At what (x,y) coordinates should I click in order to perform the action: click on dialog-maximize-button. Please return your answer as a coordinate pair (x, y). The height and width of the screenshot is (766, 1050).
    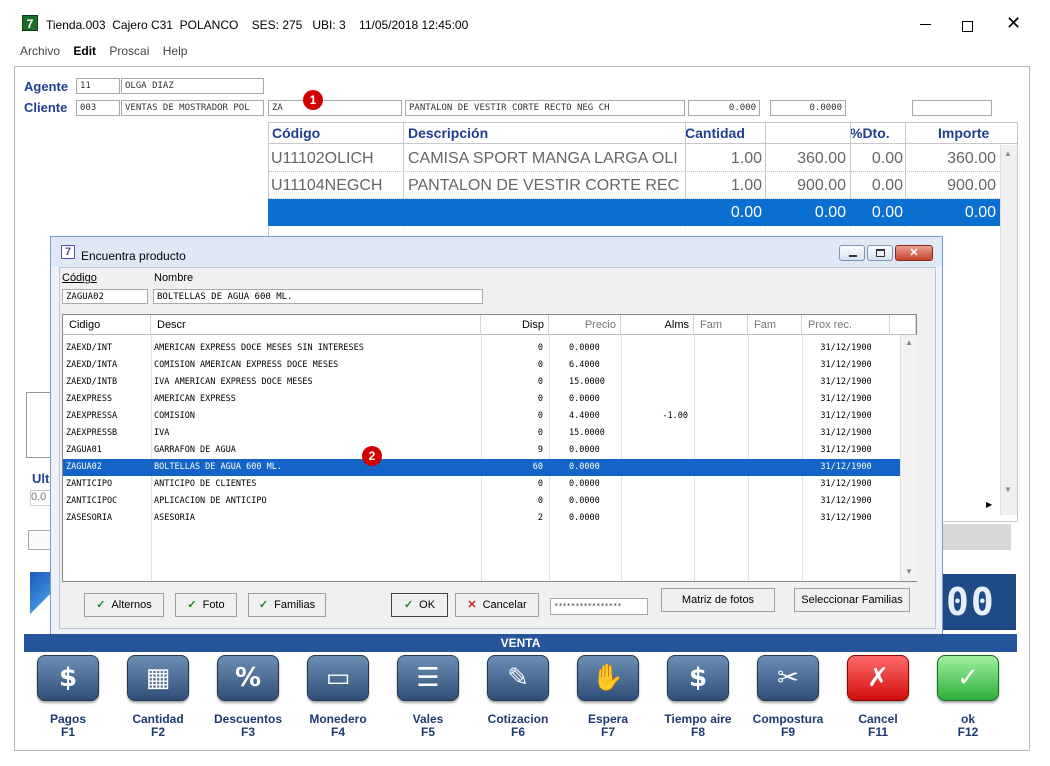
    Looking at the image, I should click on (880, 253).